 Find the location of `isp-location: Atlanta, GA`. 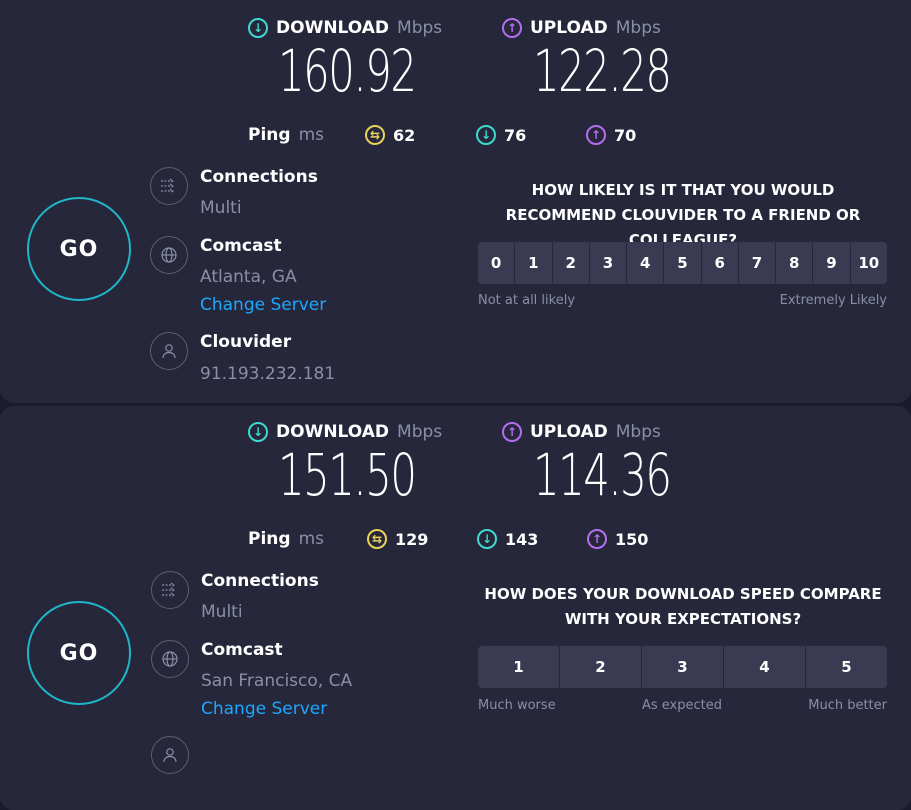

isp-location: Atlanta, GA is located at coordinates (248, 277).